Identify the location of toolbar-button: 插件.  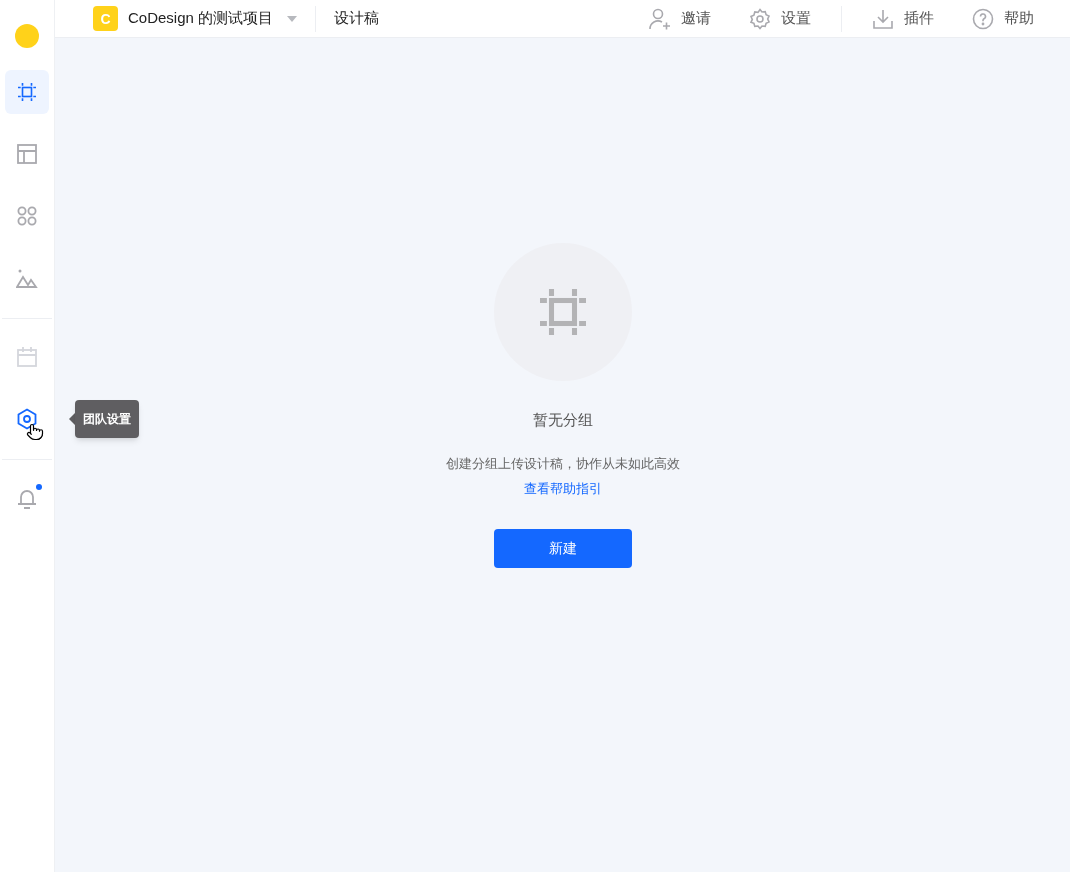
(903, 18).